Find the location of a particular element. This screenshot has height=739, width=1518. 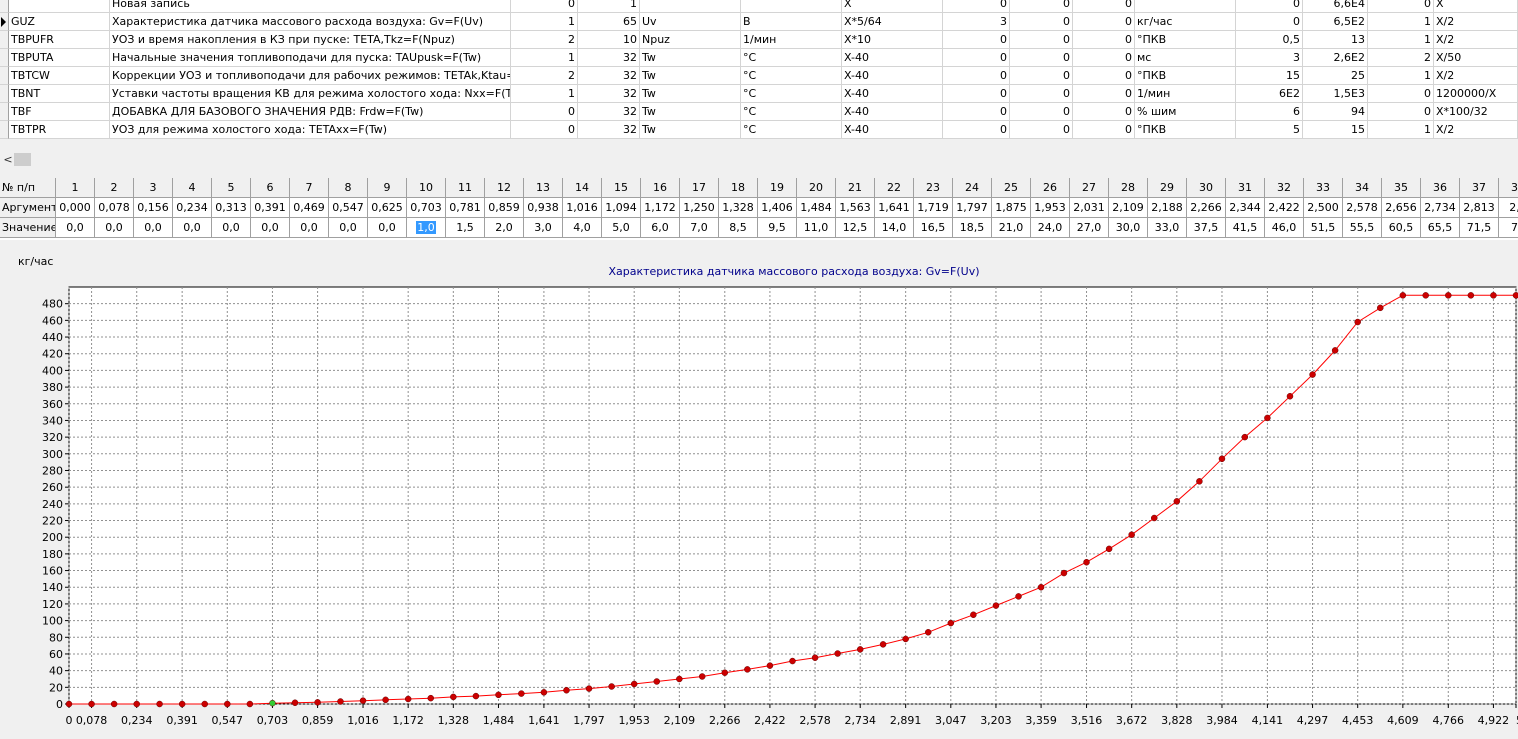

table-cell-min: 0 is located at coordinates (1269, 22).